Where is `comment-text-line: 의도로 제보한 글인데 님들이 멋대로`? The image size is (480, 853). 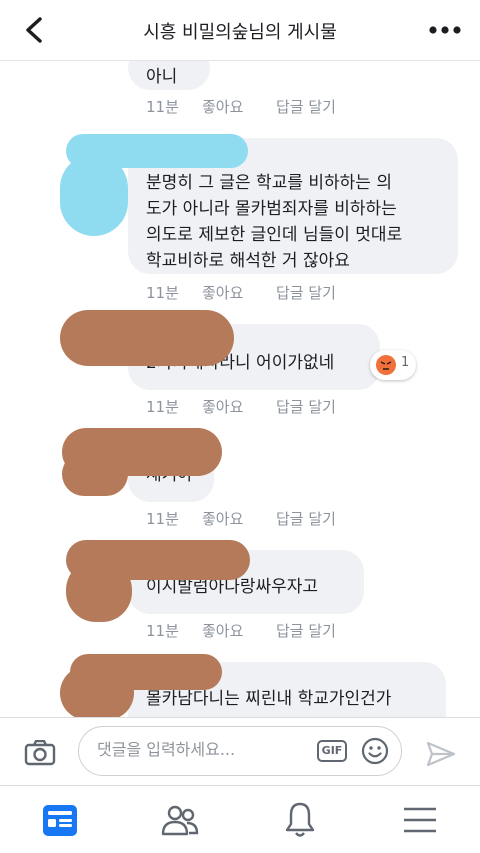
comment-text-line: 의도로 제보한 글인데 님들이 멋대로 is located at coordinates (274, 235).